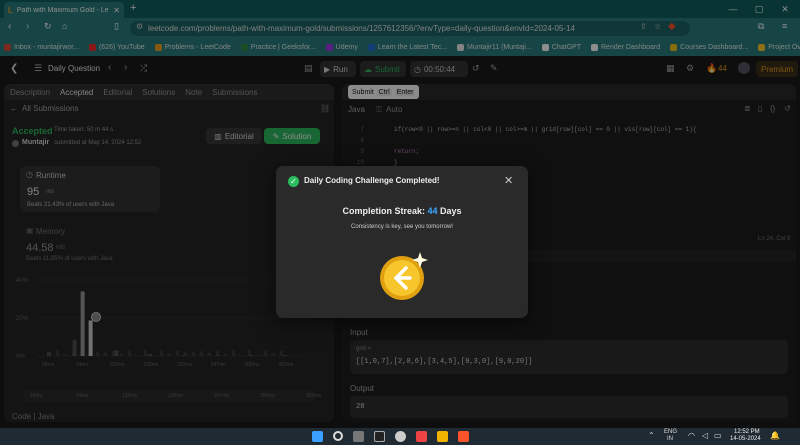  What do you see at coordinates (718, 435) in the screenshot?
I see `battery-icon: ▭` at bounding box center [718, 435].